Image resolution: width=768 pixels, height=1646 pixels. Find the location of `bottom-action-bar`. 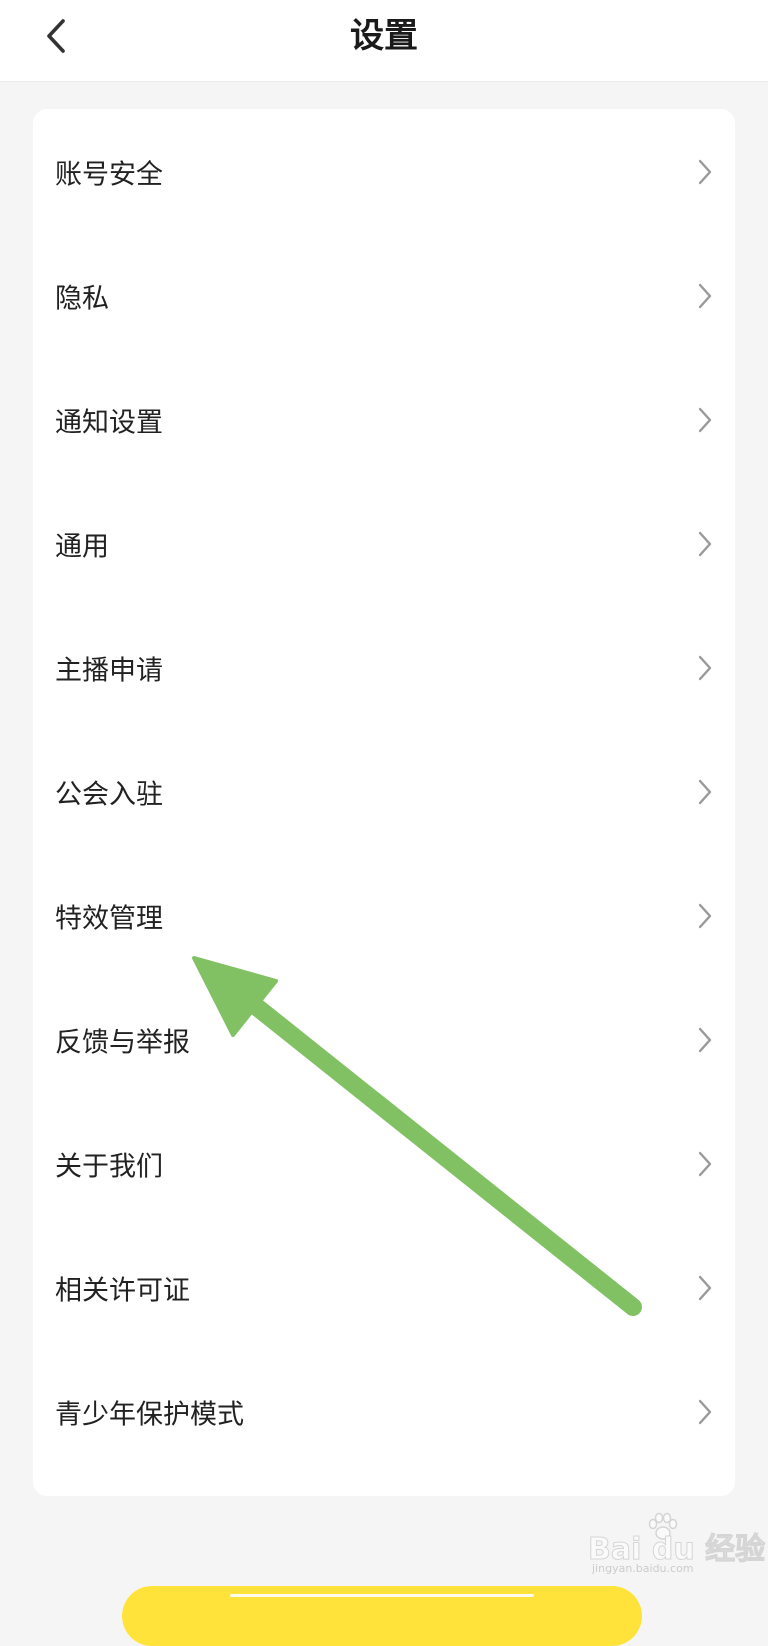

bottom-action-bar is located at coordinates (382, 1616).